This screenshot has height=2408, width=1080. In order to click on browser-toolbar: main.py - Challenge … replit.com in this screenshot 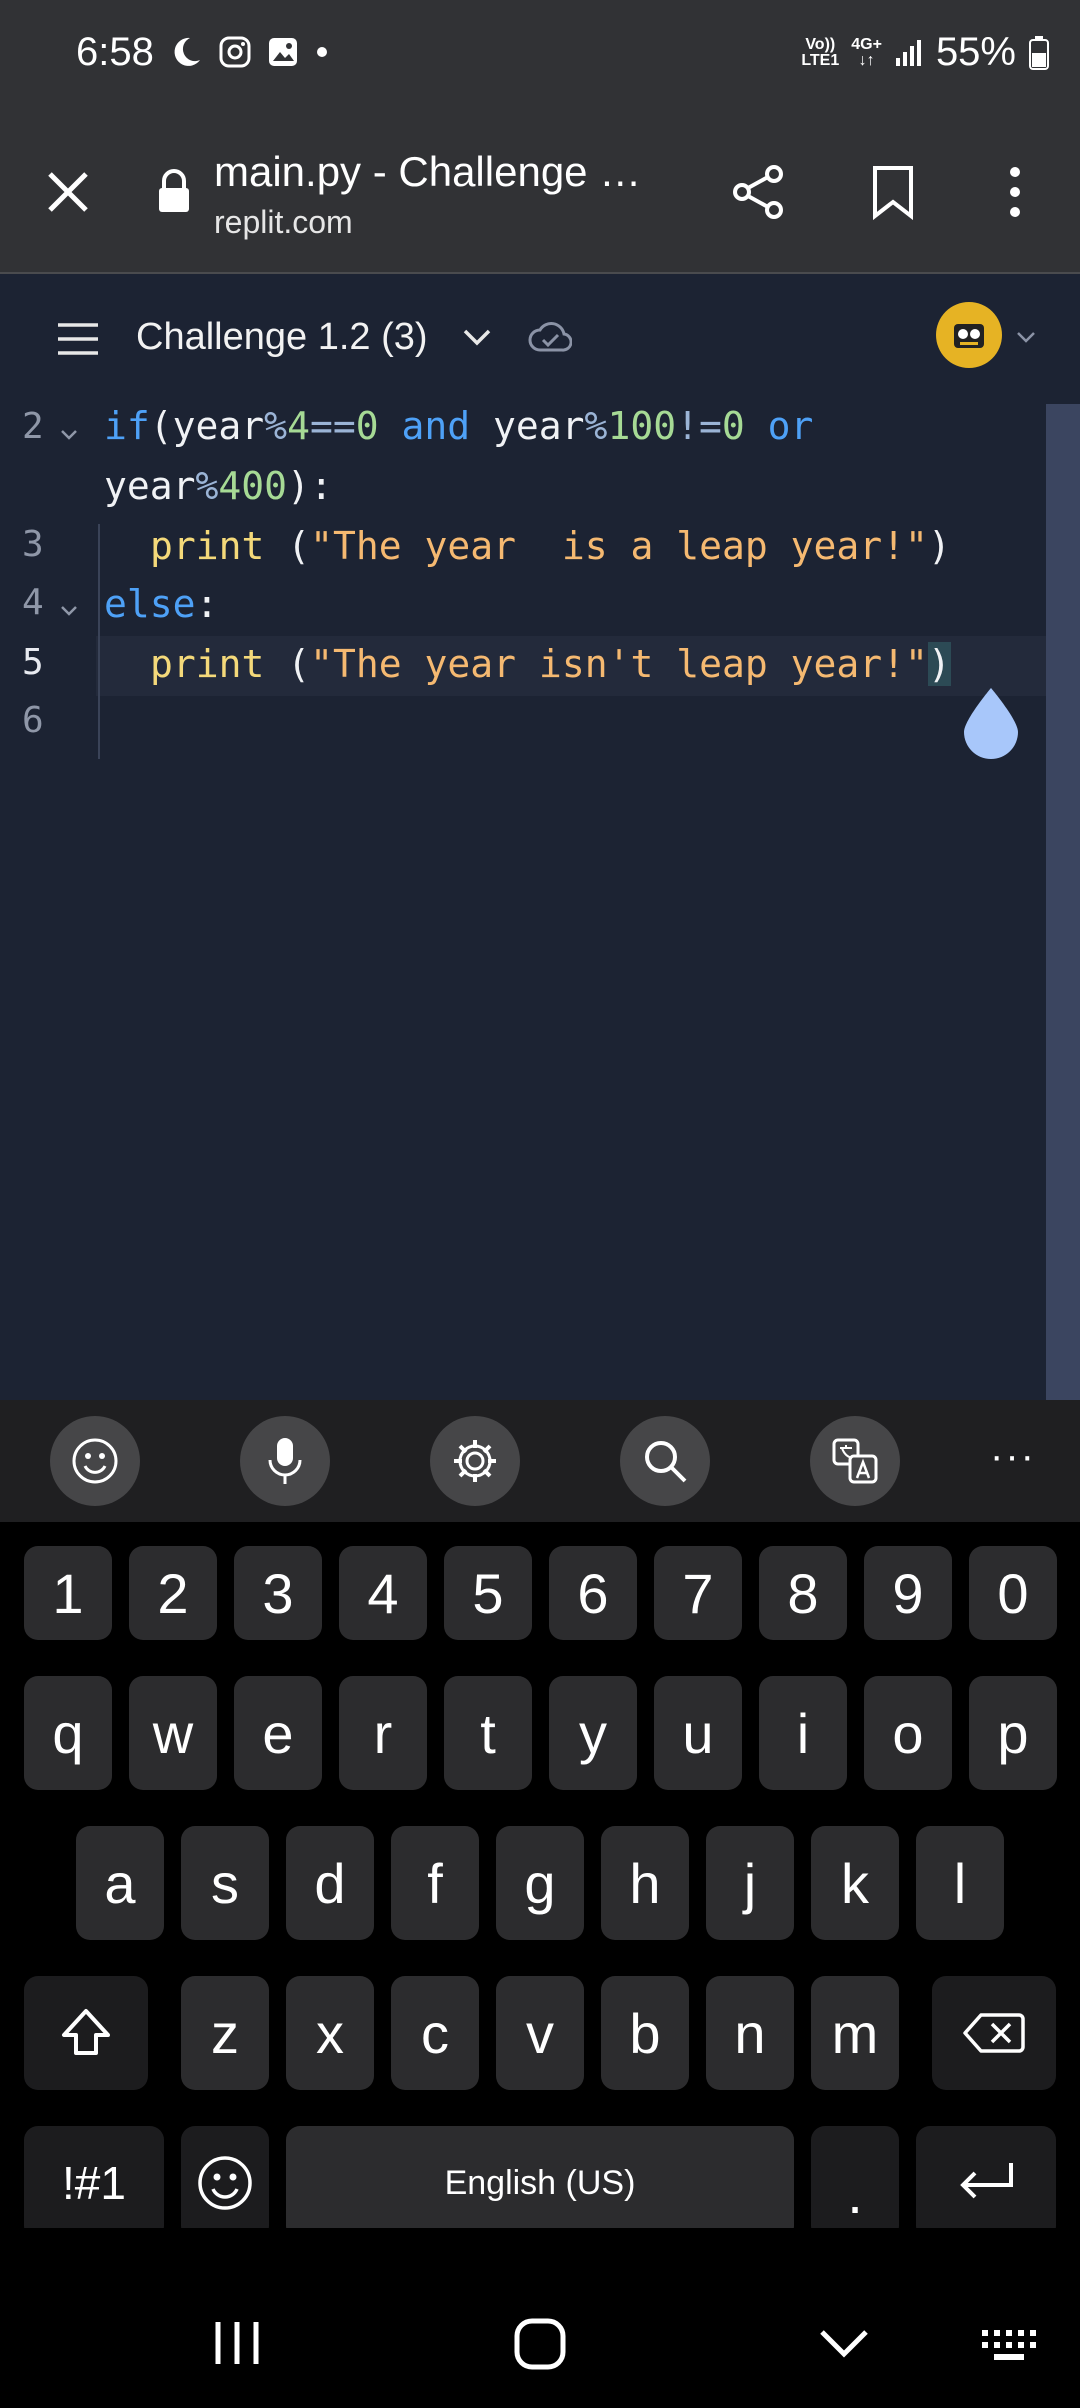, I will do `click(540, 193)`.